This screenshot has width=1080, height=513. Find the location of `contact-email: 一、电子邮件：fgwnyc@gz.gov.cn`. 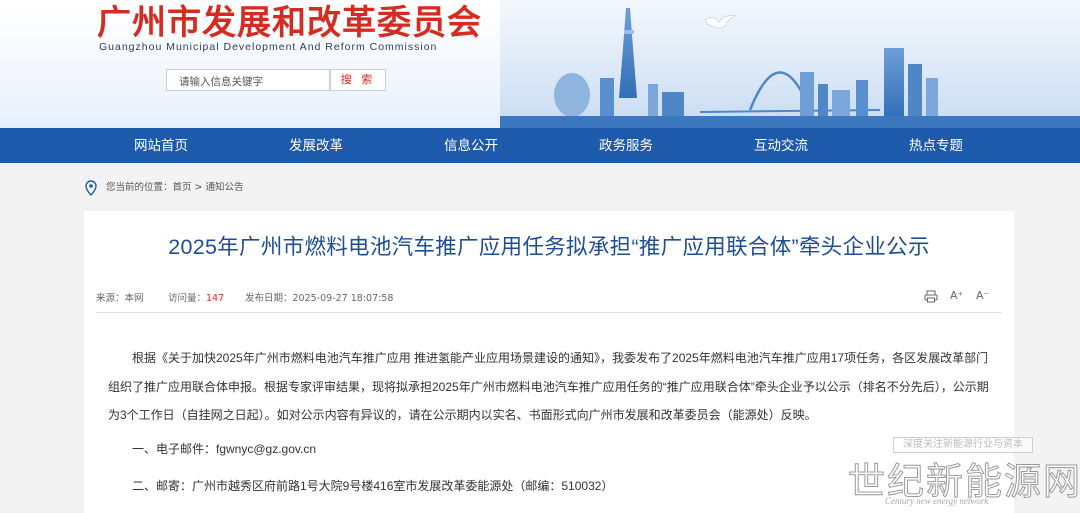

contact-email: 一、电子邮件：fgwnyc@gz.gov.cn is located at coordinates (224, 449).